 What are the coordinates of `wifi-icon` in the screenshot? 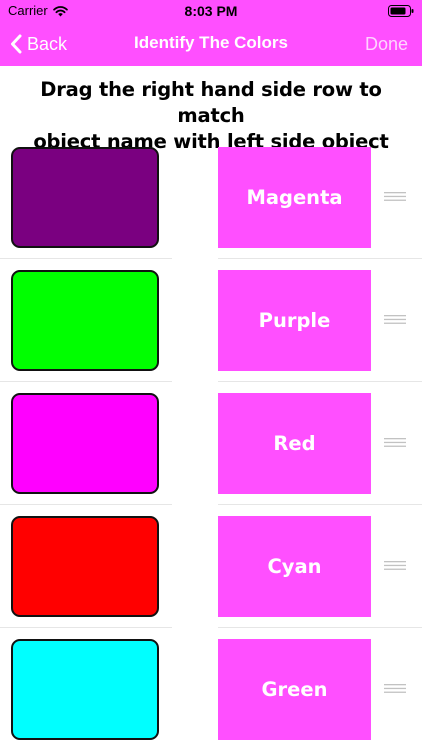 It's located at (60, 10).